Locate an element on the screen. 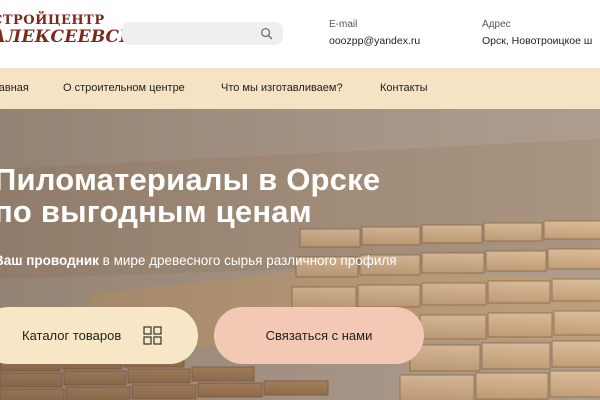 This screenshot has height=400, width=600. grid-icon is located at coordinates (152, 335).